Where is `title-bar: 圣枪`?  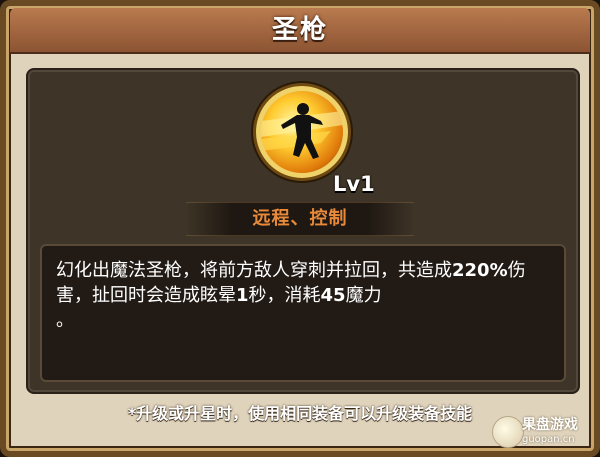
title-bar: 圣枪 is located at coordinates (300, 31).